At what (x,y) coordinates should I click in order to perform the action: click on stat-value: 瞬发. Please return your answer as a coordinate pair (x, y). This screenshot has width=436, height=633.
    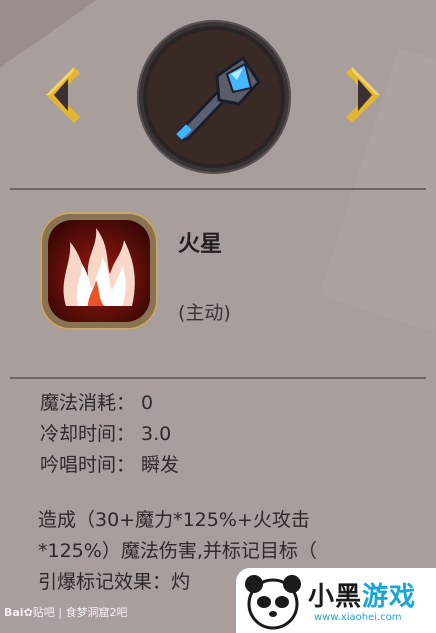
    Looking at the image, I should click on (160, 465).